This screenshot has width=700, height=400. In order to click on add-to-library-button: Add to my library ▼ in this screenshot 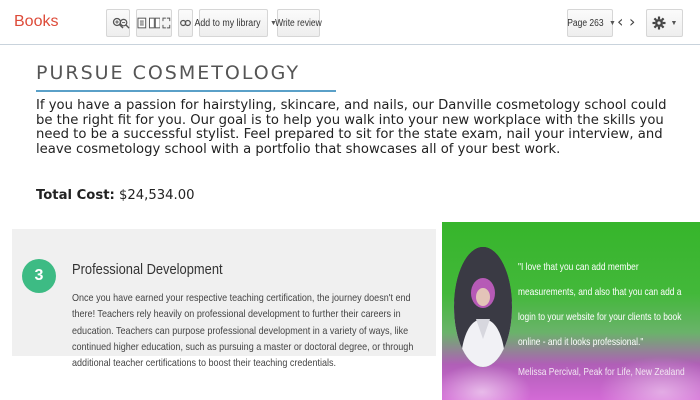, I will do `click(236, 23)`.